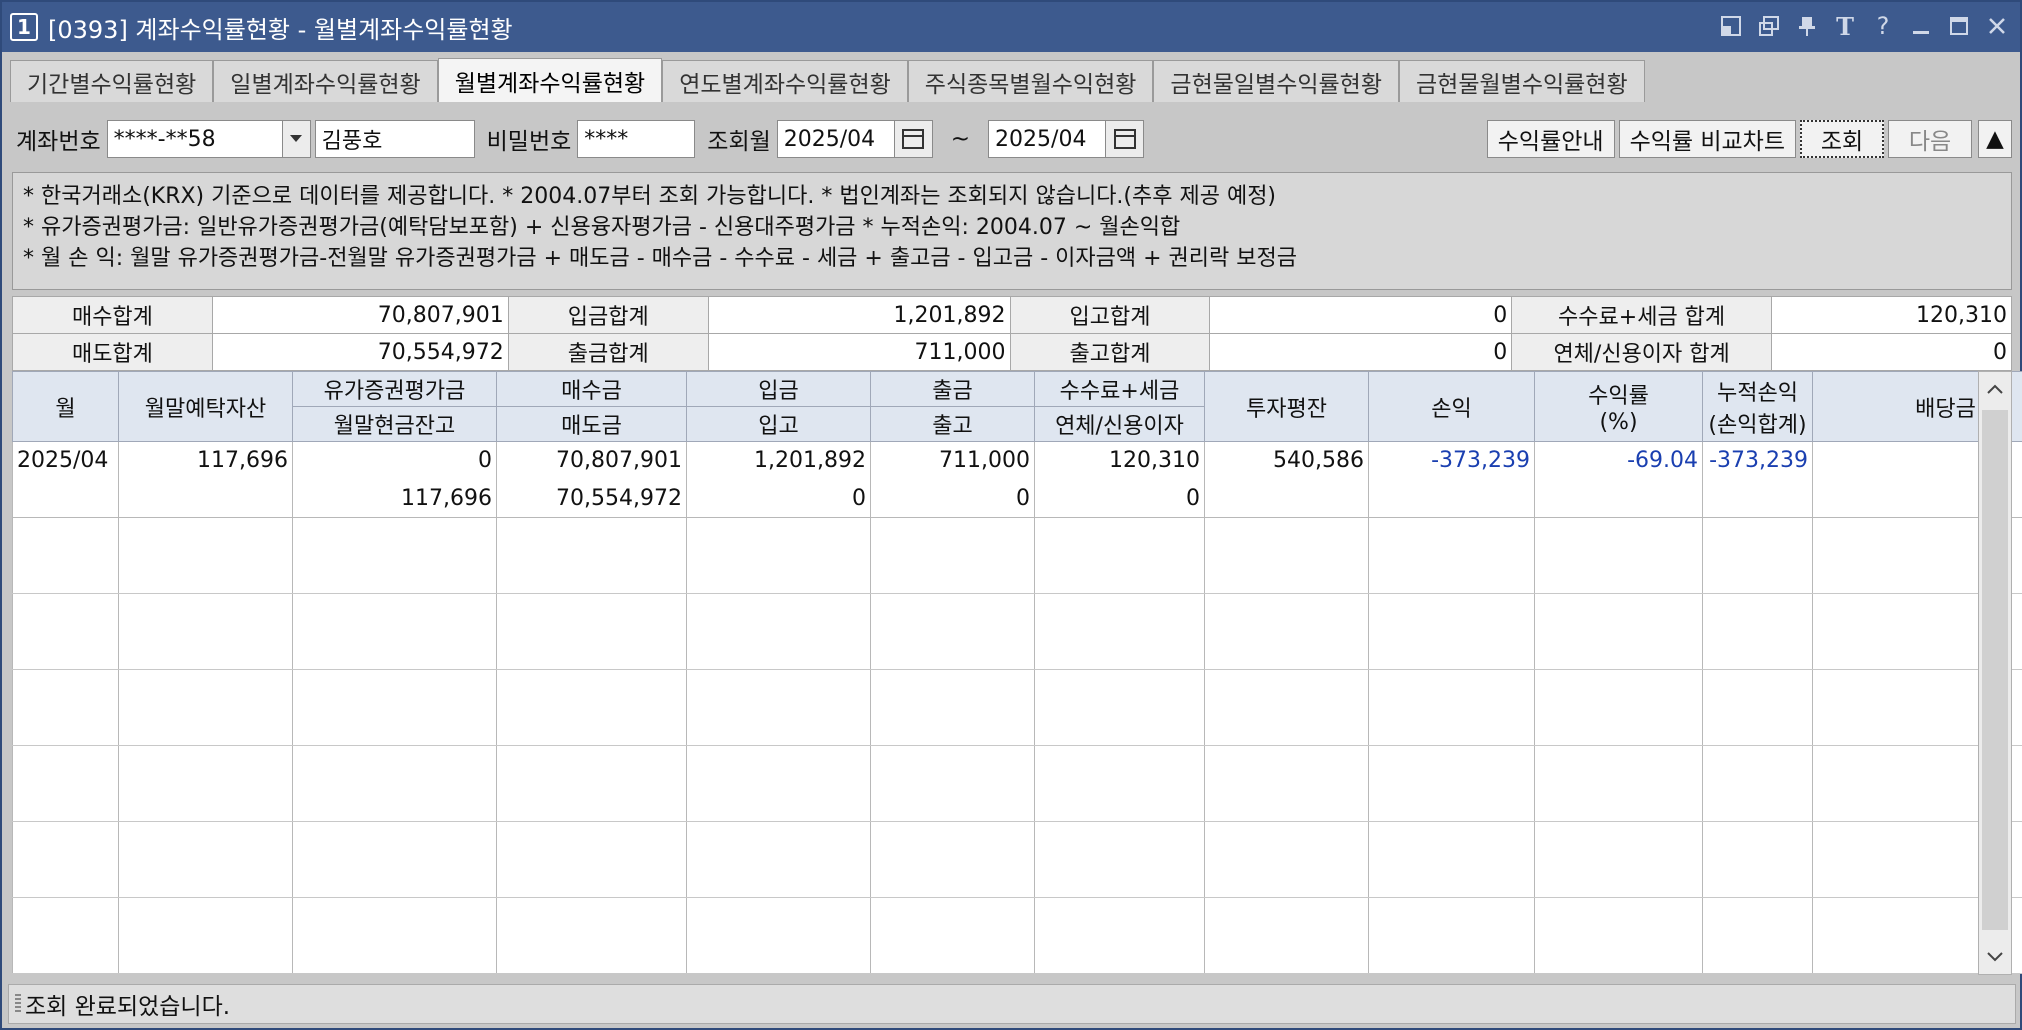 Image resolution: width=2022 pixels, height=1030 pixels. What do you see at coordinates (394, 424) in the screenshot?
I see `col-cash-balance: 월말현금잔고` at bounding box center [394, 424].